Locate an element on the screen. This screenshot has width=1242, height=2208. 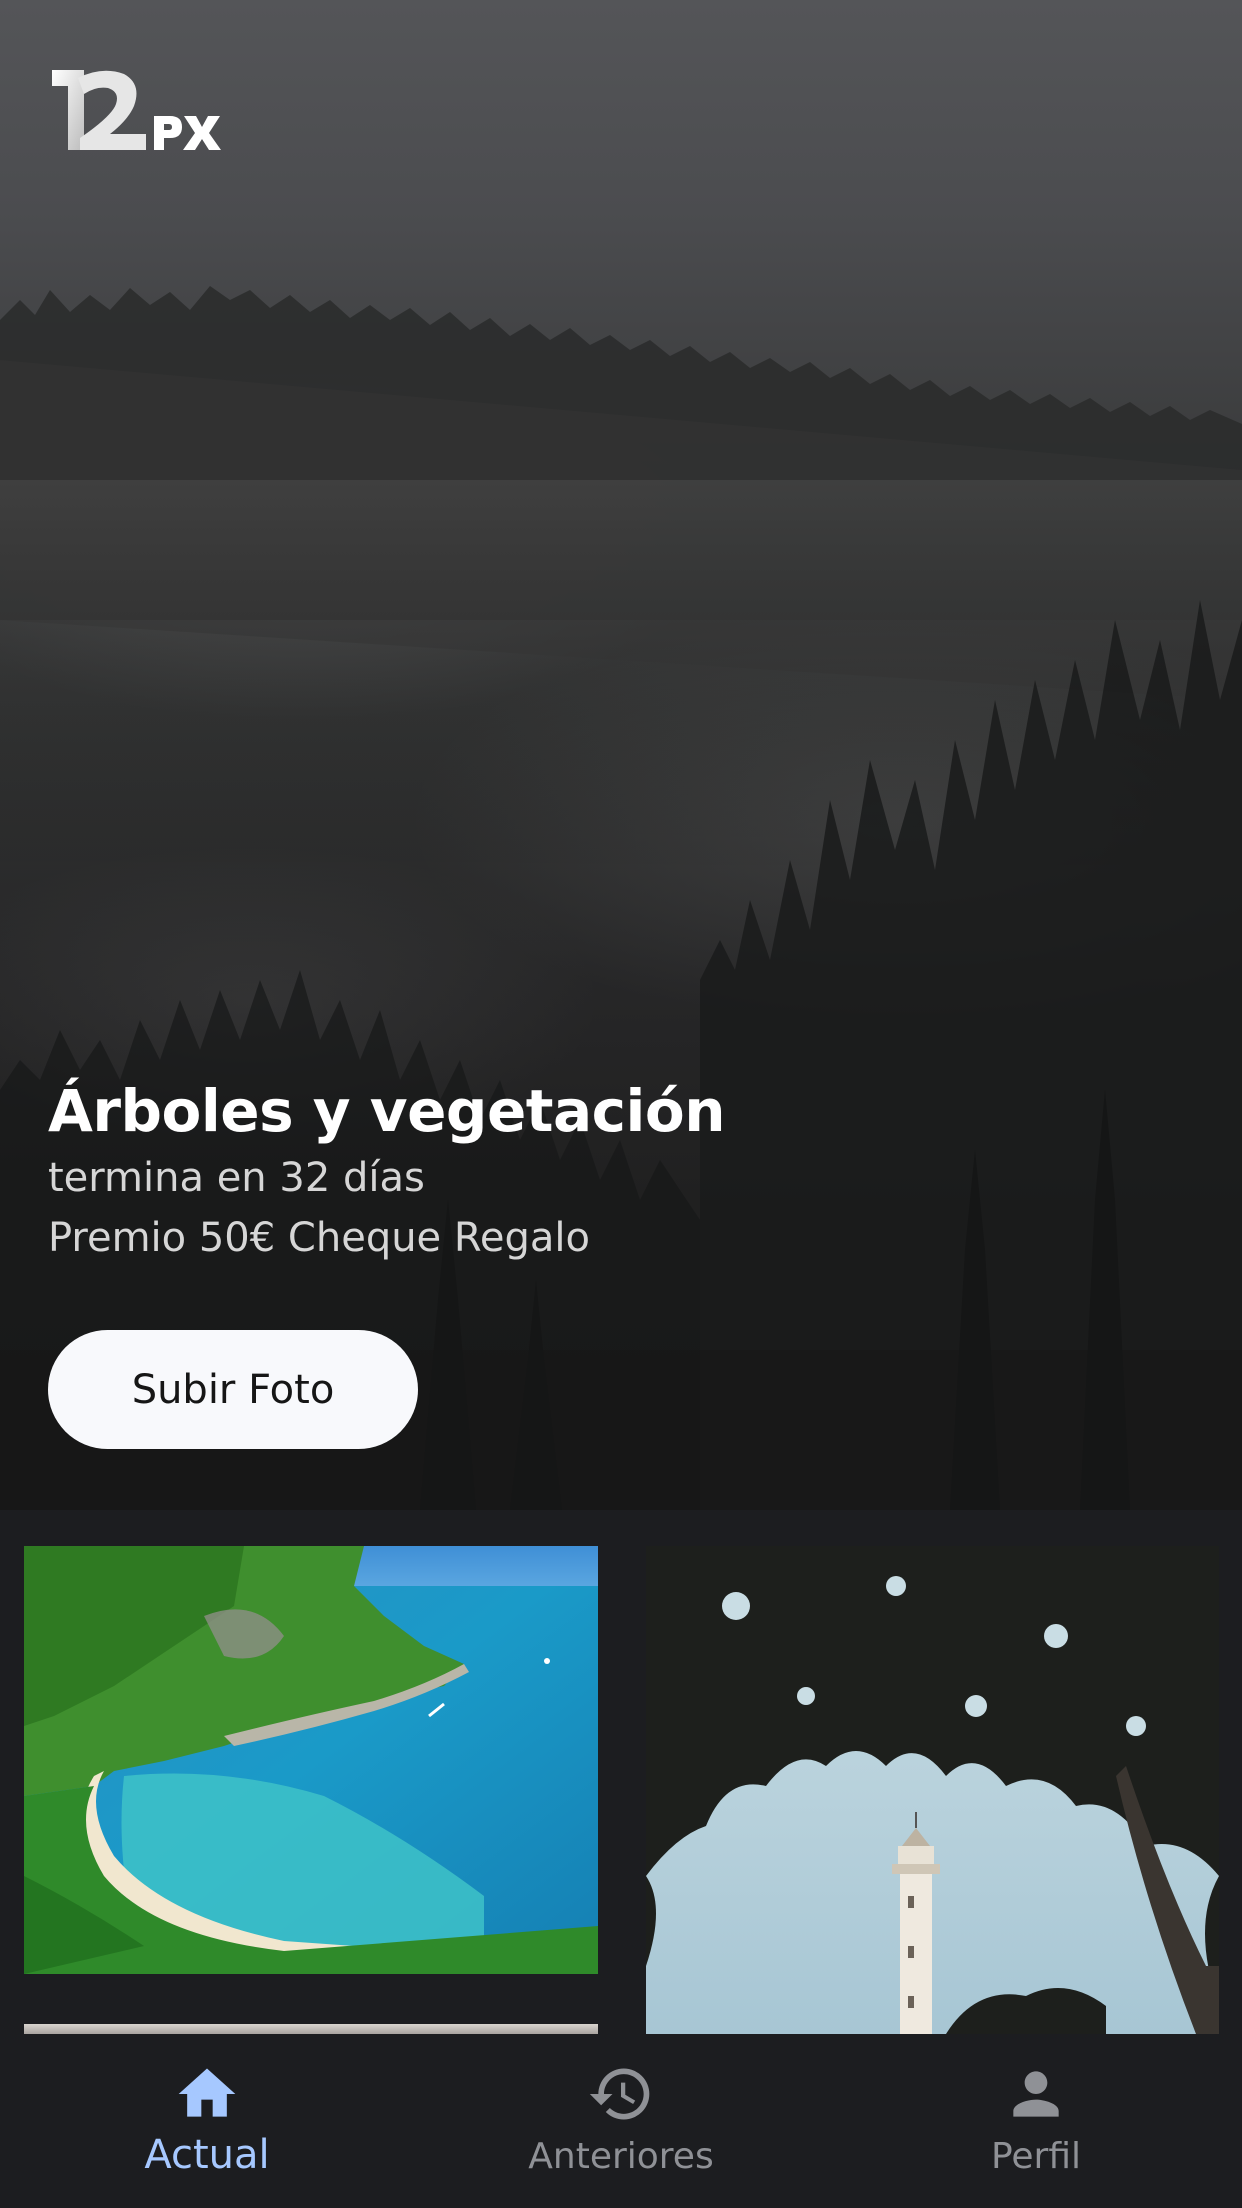
home-icon is located at coordinates (207, 2092).